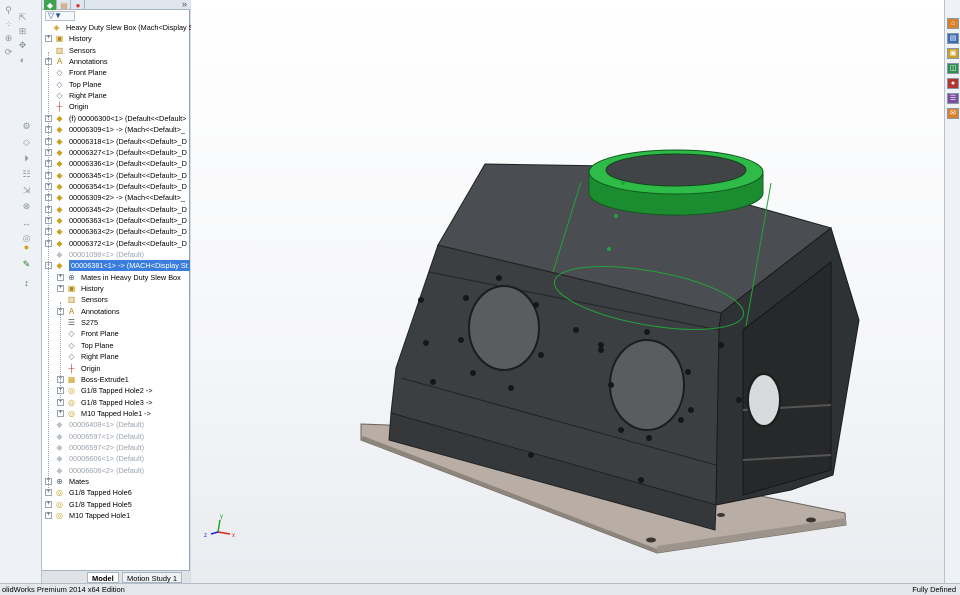  What do you see at coordinates (952, 291) in the screenshot?
I see `task-pane: ⌂ ▤ ▣ ◫ ● ☰ ✉` at bounding box center [952, 291].